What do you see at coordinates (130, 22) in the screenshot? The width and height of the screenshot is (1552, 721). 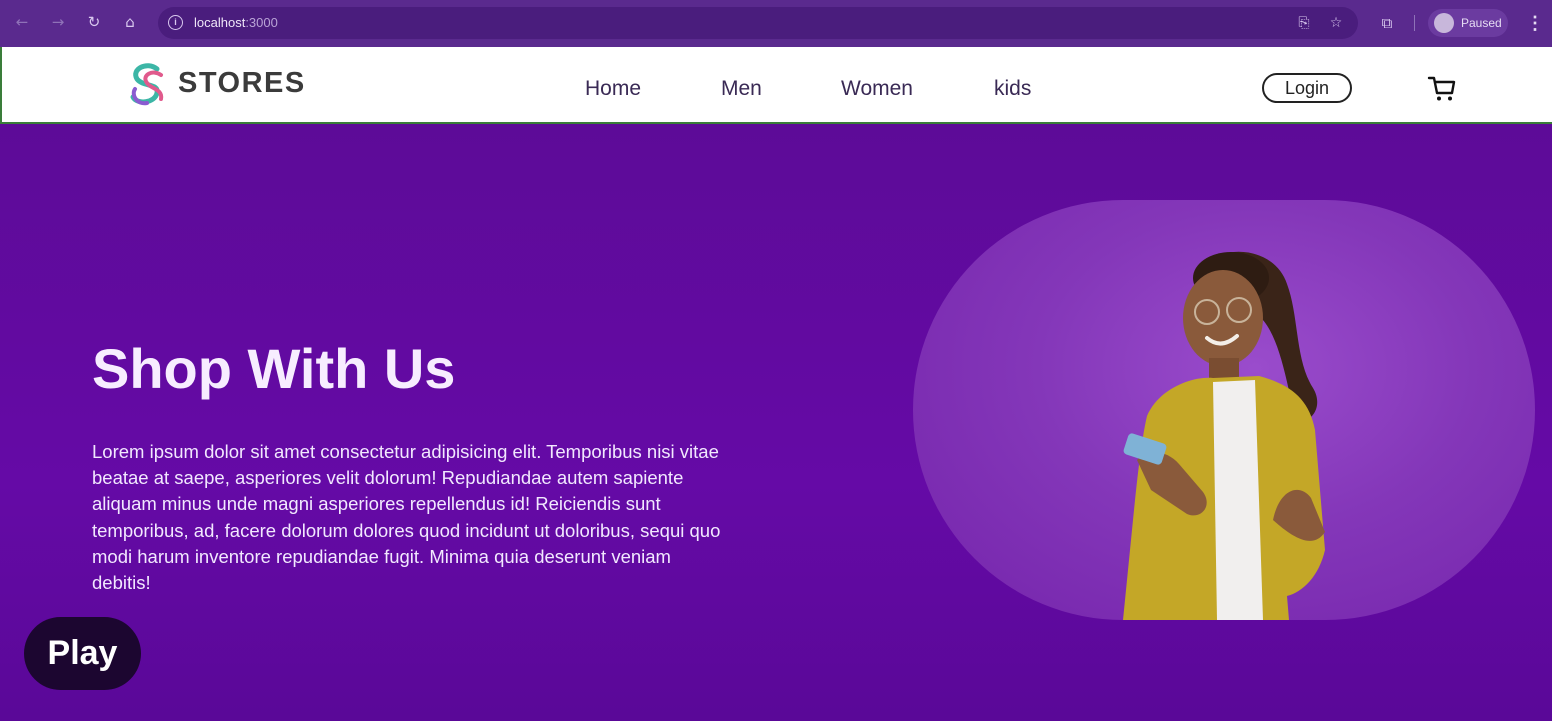 I see `home-icon: ⌂` at bounding box center [130, 22].